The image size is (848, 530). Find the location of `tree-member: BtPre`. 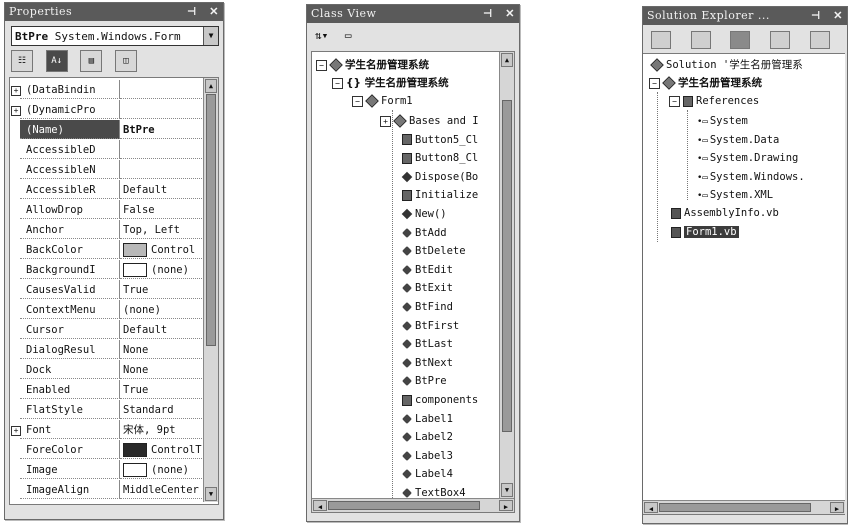

tree-member: BtPre is located at coordinates (424, 381).